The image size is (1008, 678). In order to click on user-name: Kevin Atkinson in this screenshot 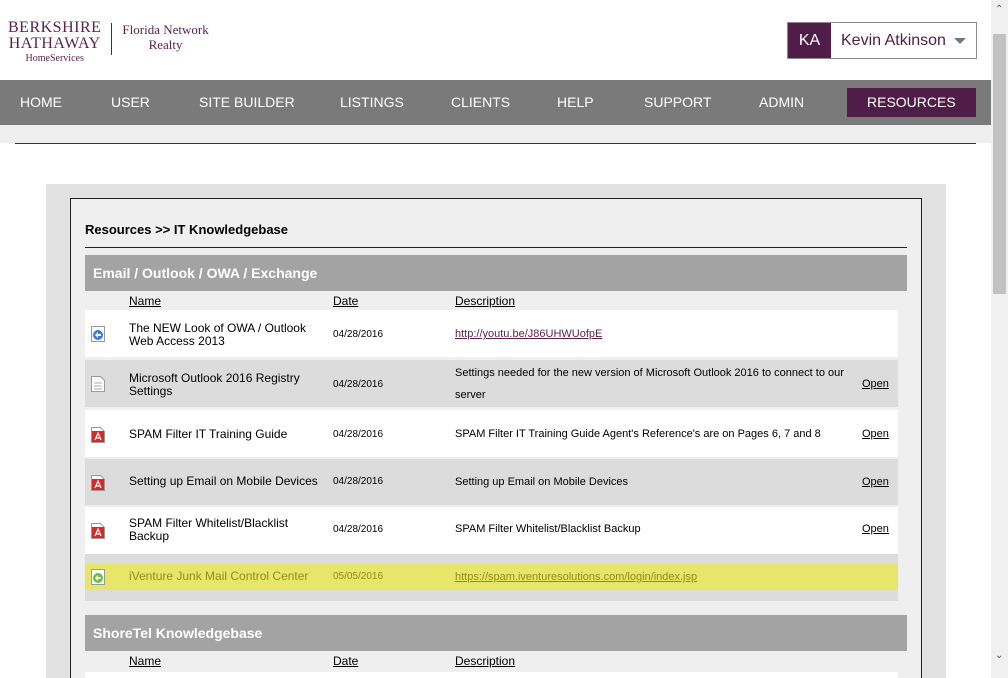, I will do `click(893, 40)`.